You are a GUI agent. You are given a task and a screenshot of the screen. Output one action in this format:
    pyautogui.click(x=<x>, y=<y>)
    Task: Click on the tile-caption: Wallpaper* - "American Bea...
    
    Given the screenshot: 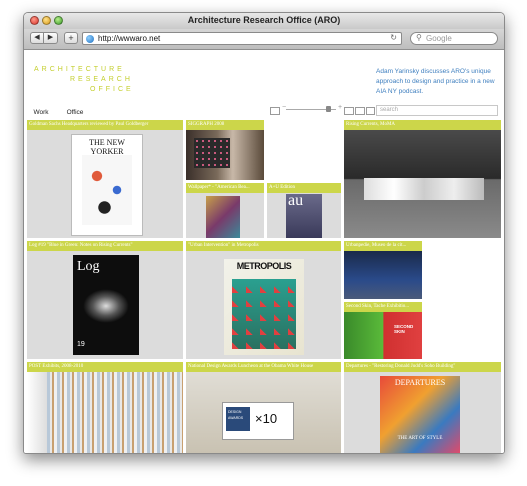 What is the action you would take?
    pyautogui.click(x=225, y=188)
    